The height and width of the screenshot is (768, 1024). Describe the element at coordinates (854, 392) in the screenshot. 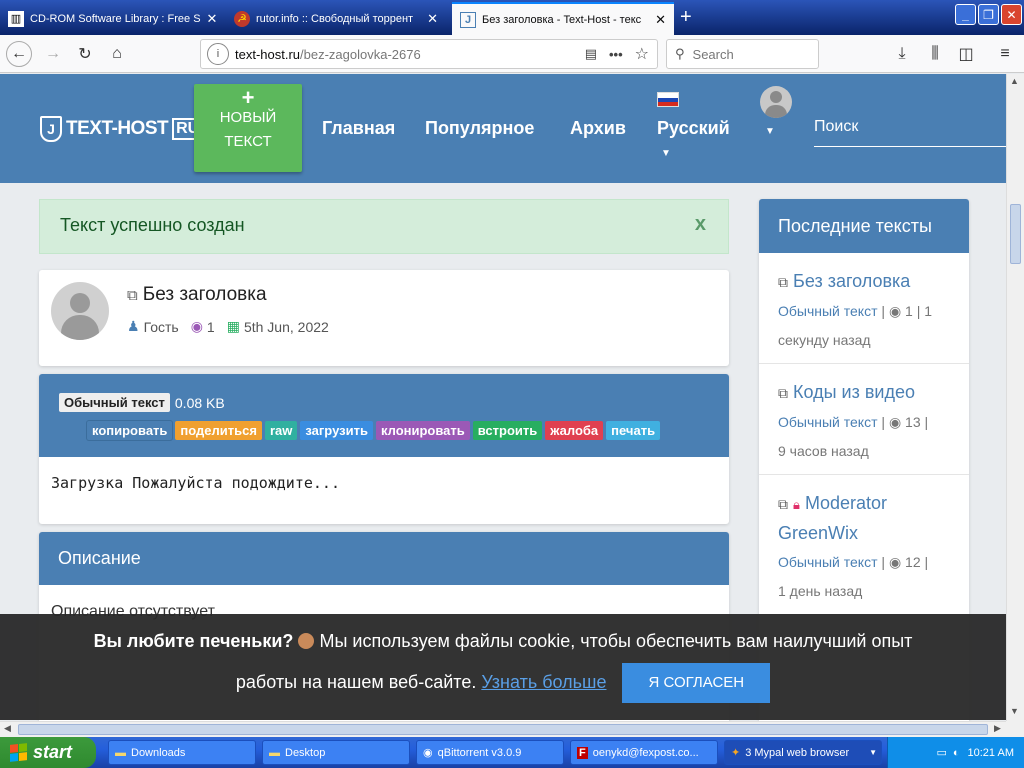

I see `sidebar-item-title: Коды из видео` at that location.